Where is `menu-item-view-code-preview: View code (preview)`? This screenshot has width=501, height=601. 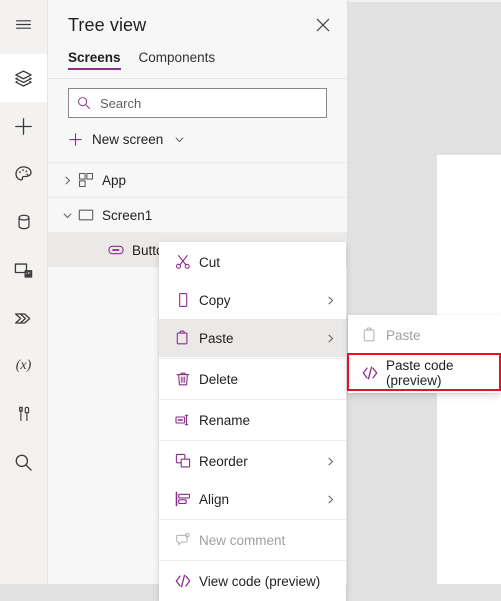
menu-item-view-code-preview: View code (preview) is located at coordinates (252, 581).